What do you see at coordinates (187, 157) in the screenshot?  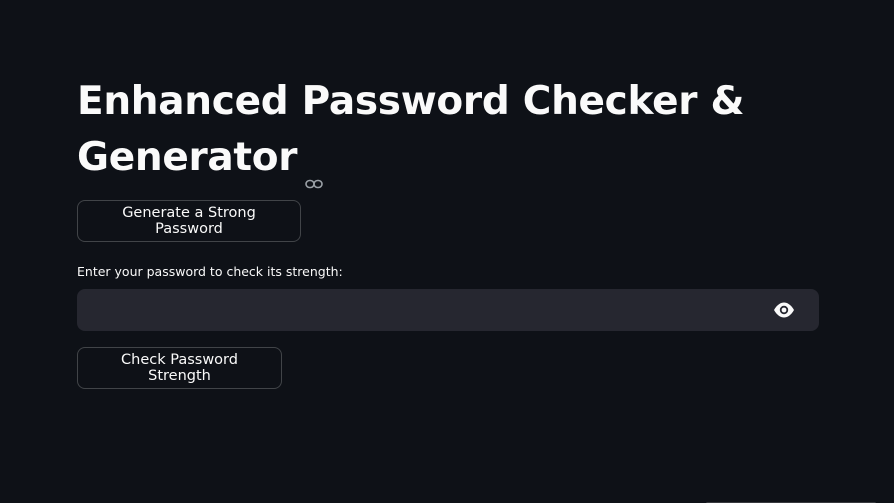 I see `page-title-line2: Generator` at bounding box center [187, 157].